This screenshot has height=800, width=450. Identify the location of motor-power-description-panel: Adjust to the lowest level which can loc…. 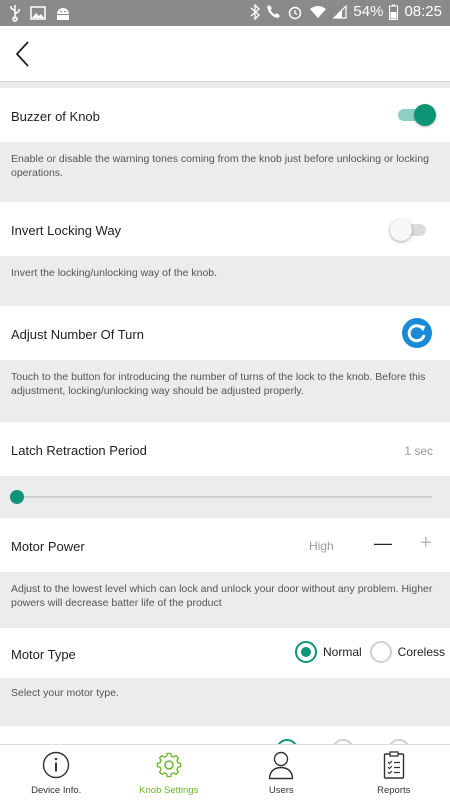
(225, 600).